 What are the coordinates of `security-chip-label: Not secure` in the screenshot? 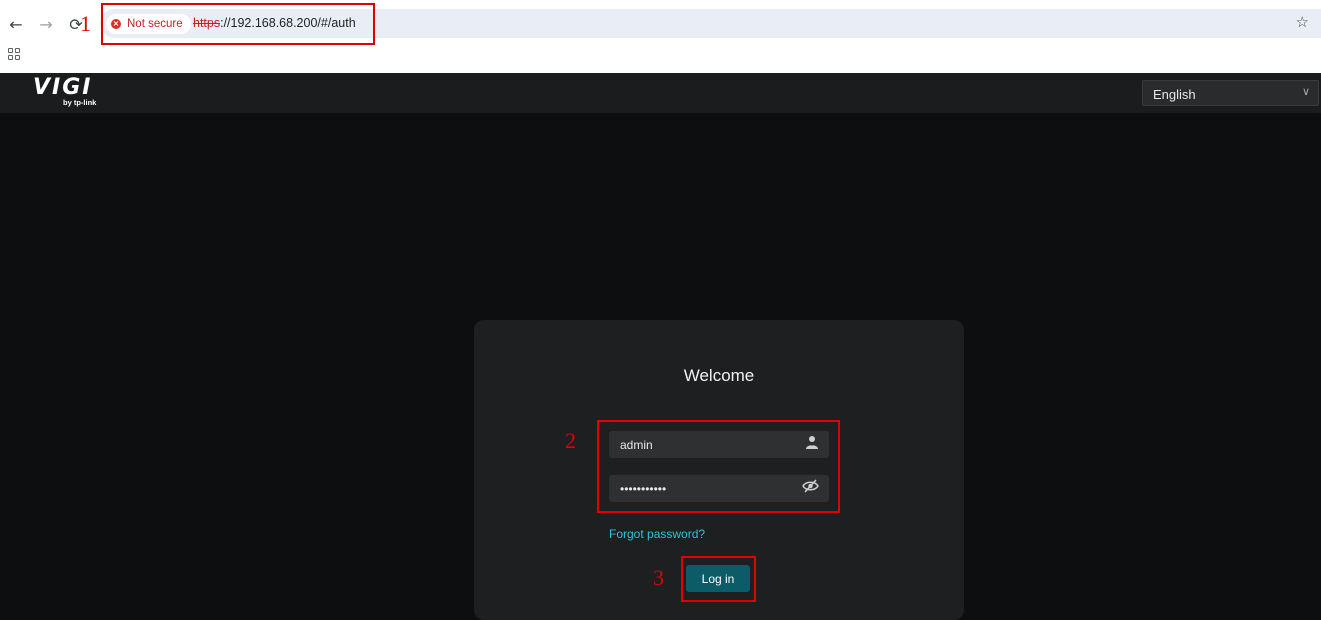 It's located at (155, 24).